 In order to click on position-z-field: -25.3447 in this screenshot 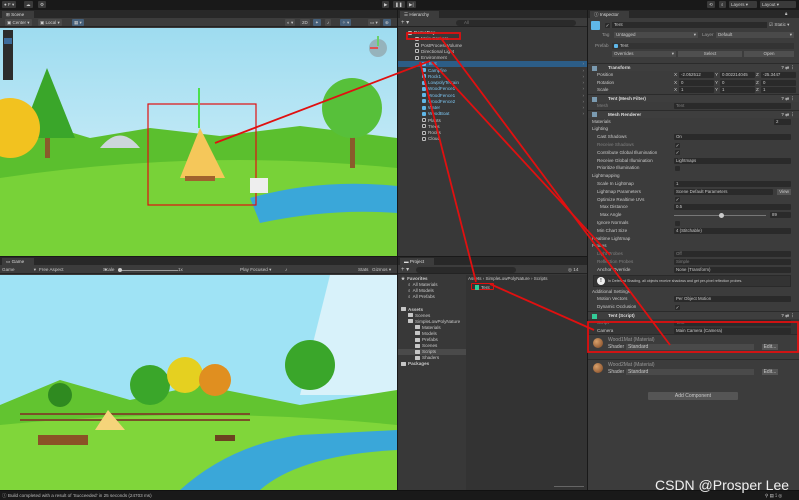, I will do `click(778, 74)`.